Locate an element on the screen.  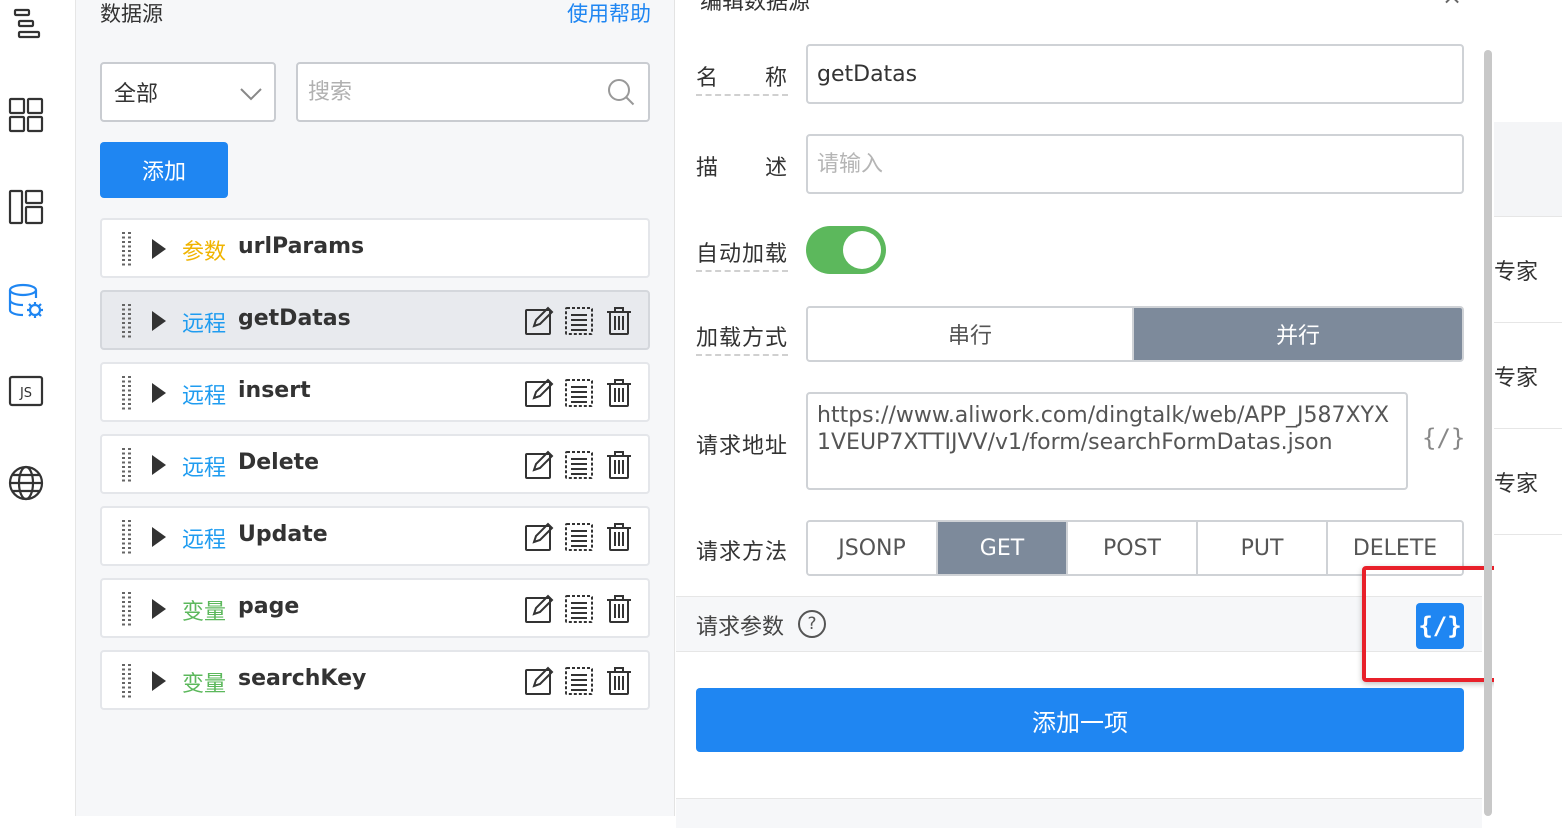
right-list-divider is located at coordinates (1528, 534).